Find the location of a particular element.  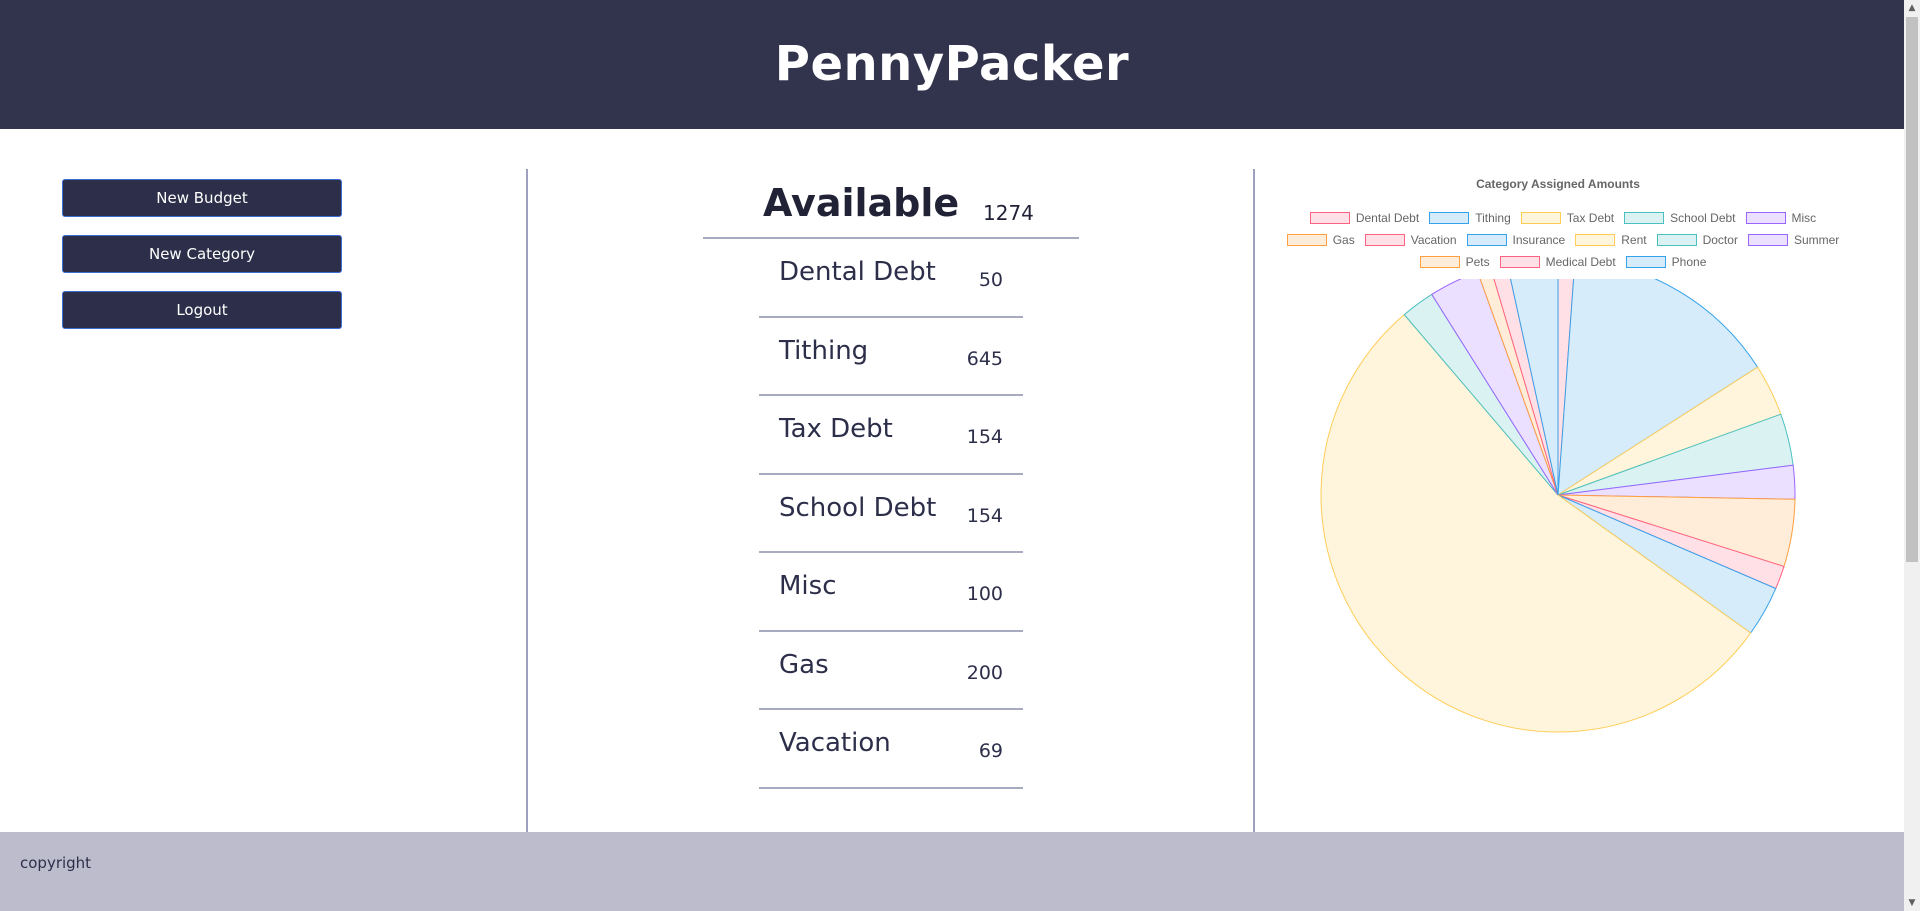

left-divider is located at coordinates (527, 500).